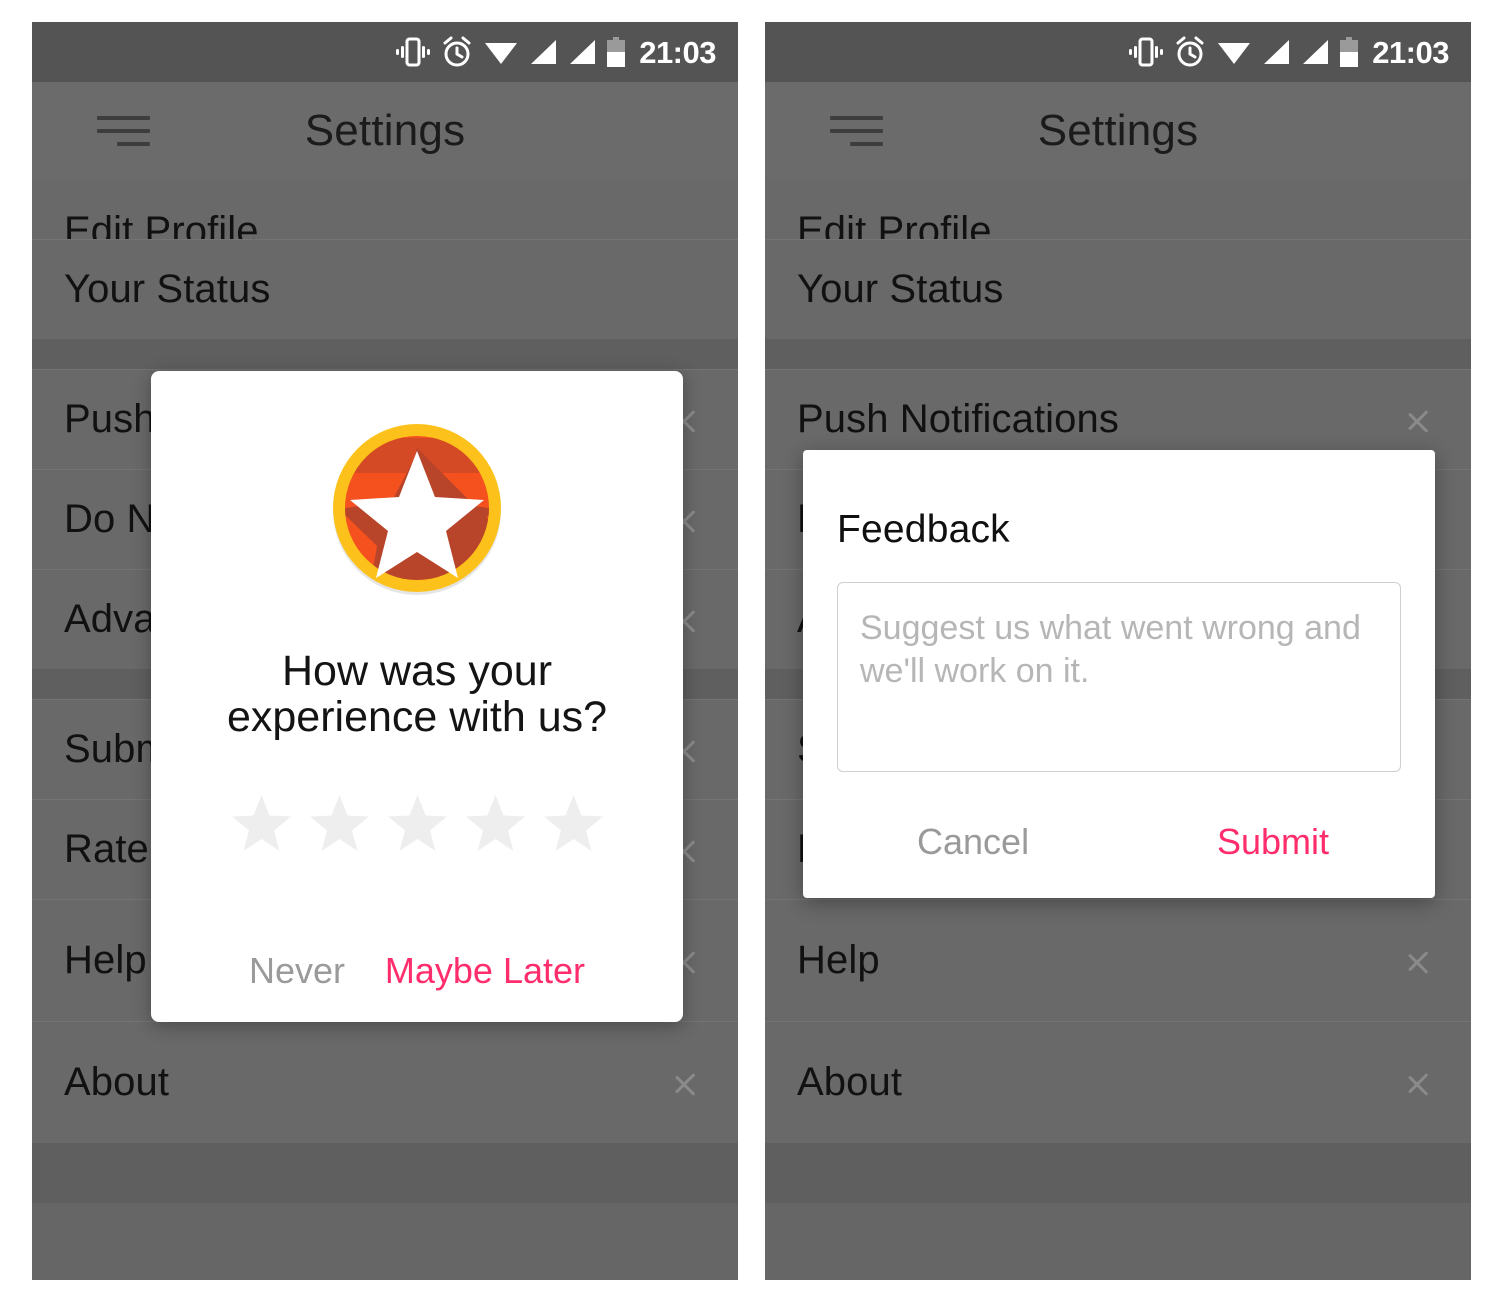 The image size is (1500, 1304). Describe the element at coordinates (1119, 842) in the screenshot. I see `feedback-dialog-actions: Cancel Submit` at that location.